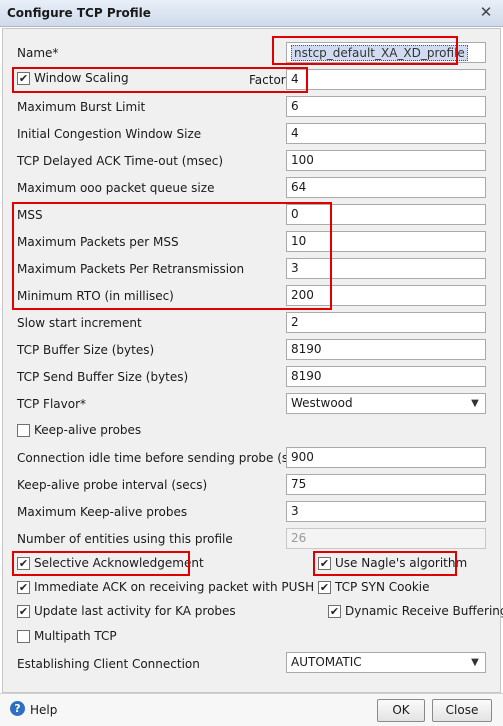 Image resolution: width=503 pixels, height=726 pixels. I want to click on factor-label: Factor, so click(267, 80).